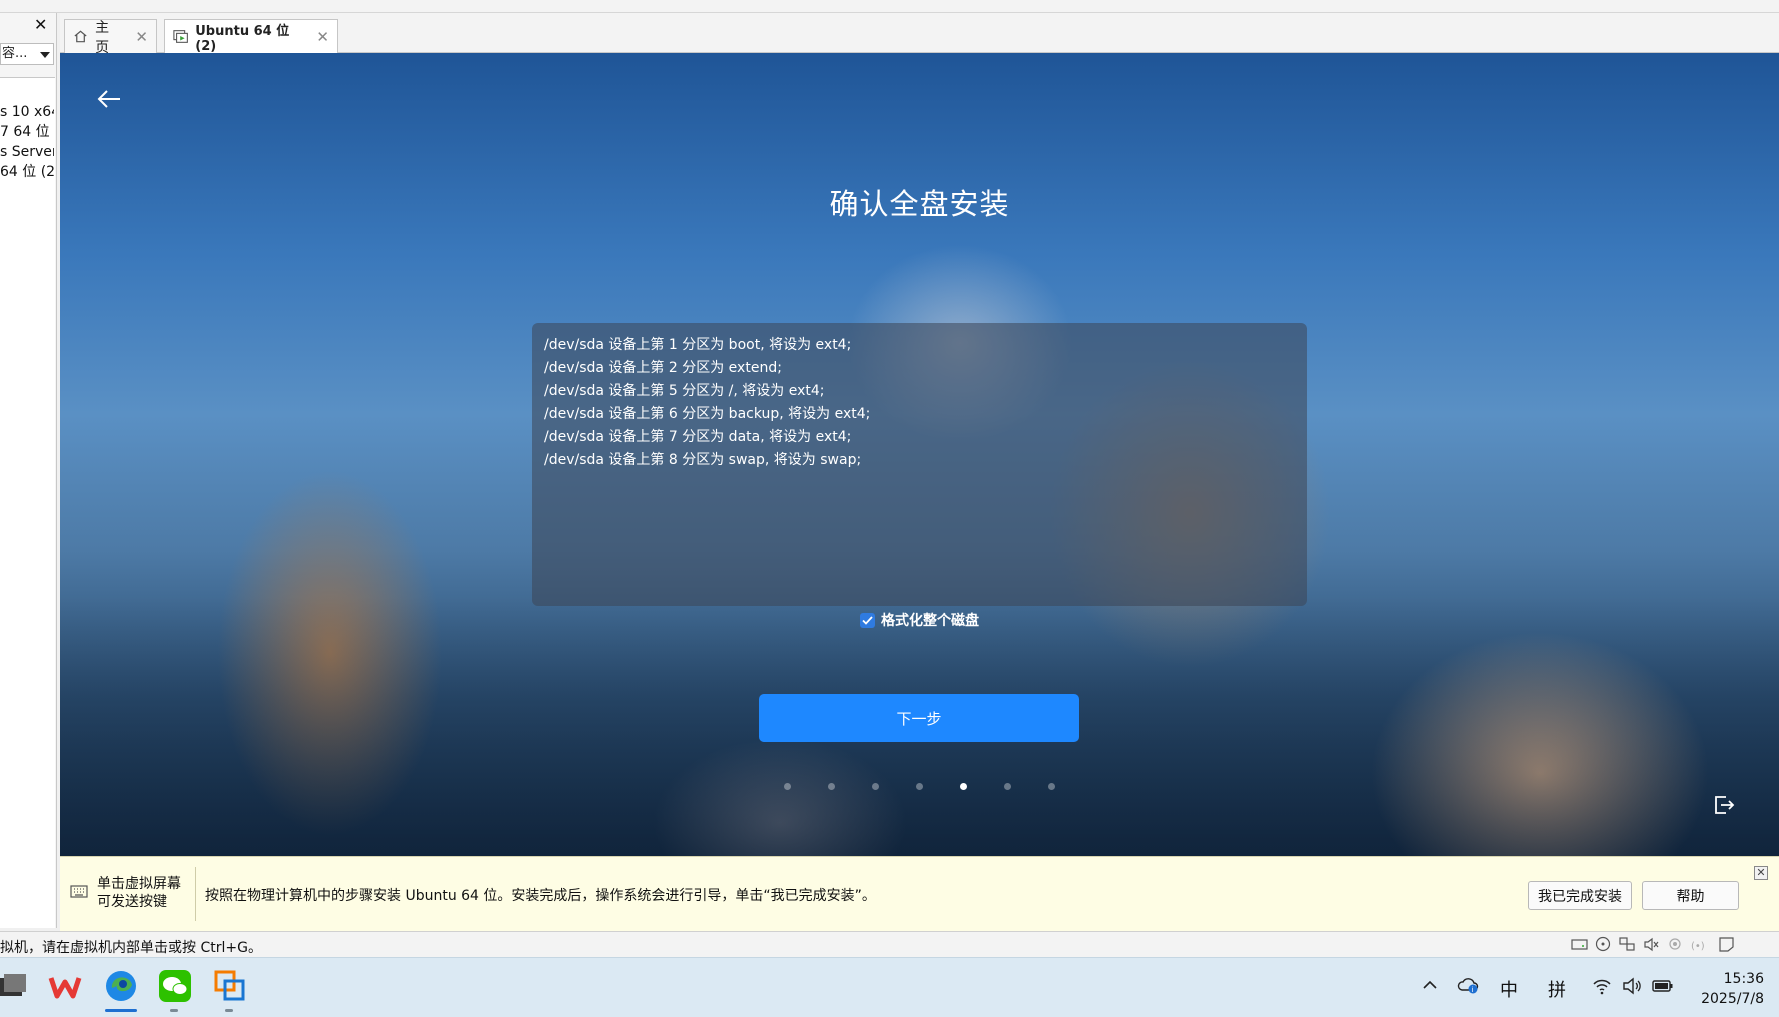 The width and height of the screenshot is (1779, 1017). Describe the element at coordinates (1743, 979) in the screenshot. I see `clock-time: 15:36` at that location.